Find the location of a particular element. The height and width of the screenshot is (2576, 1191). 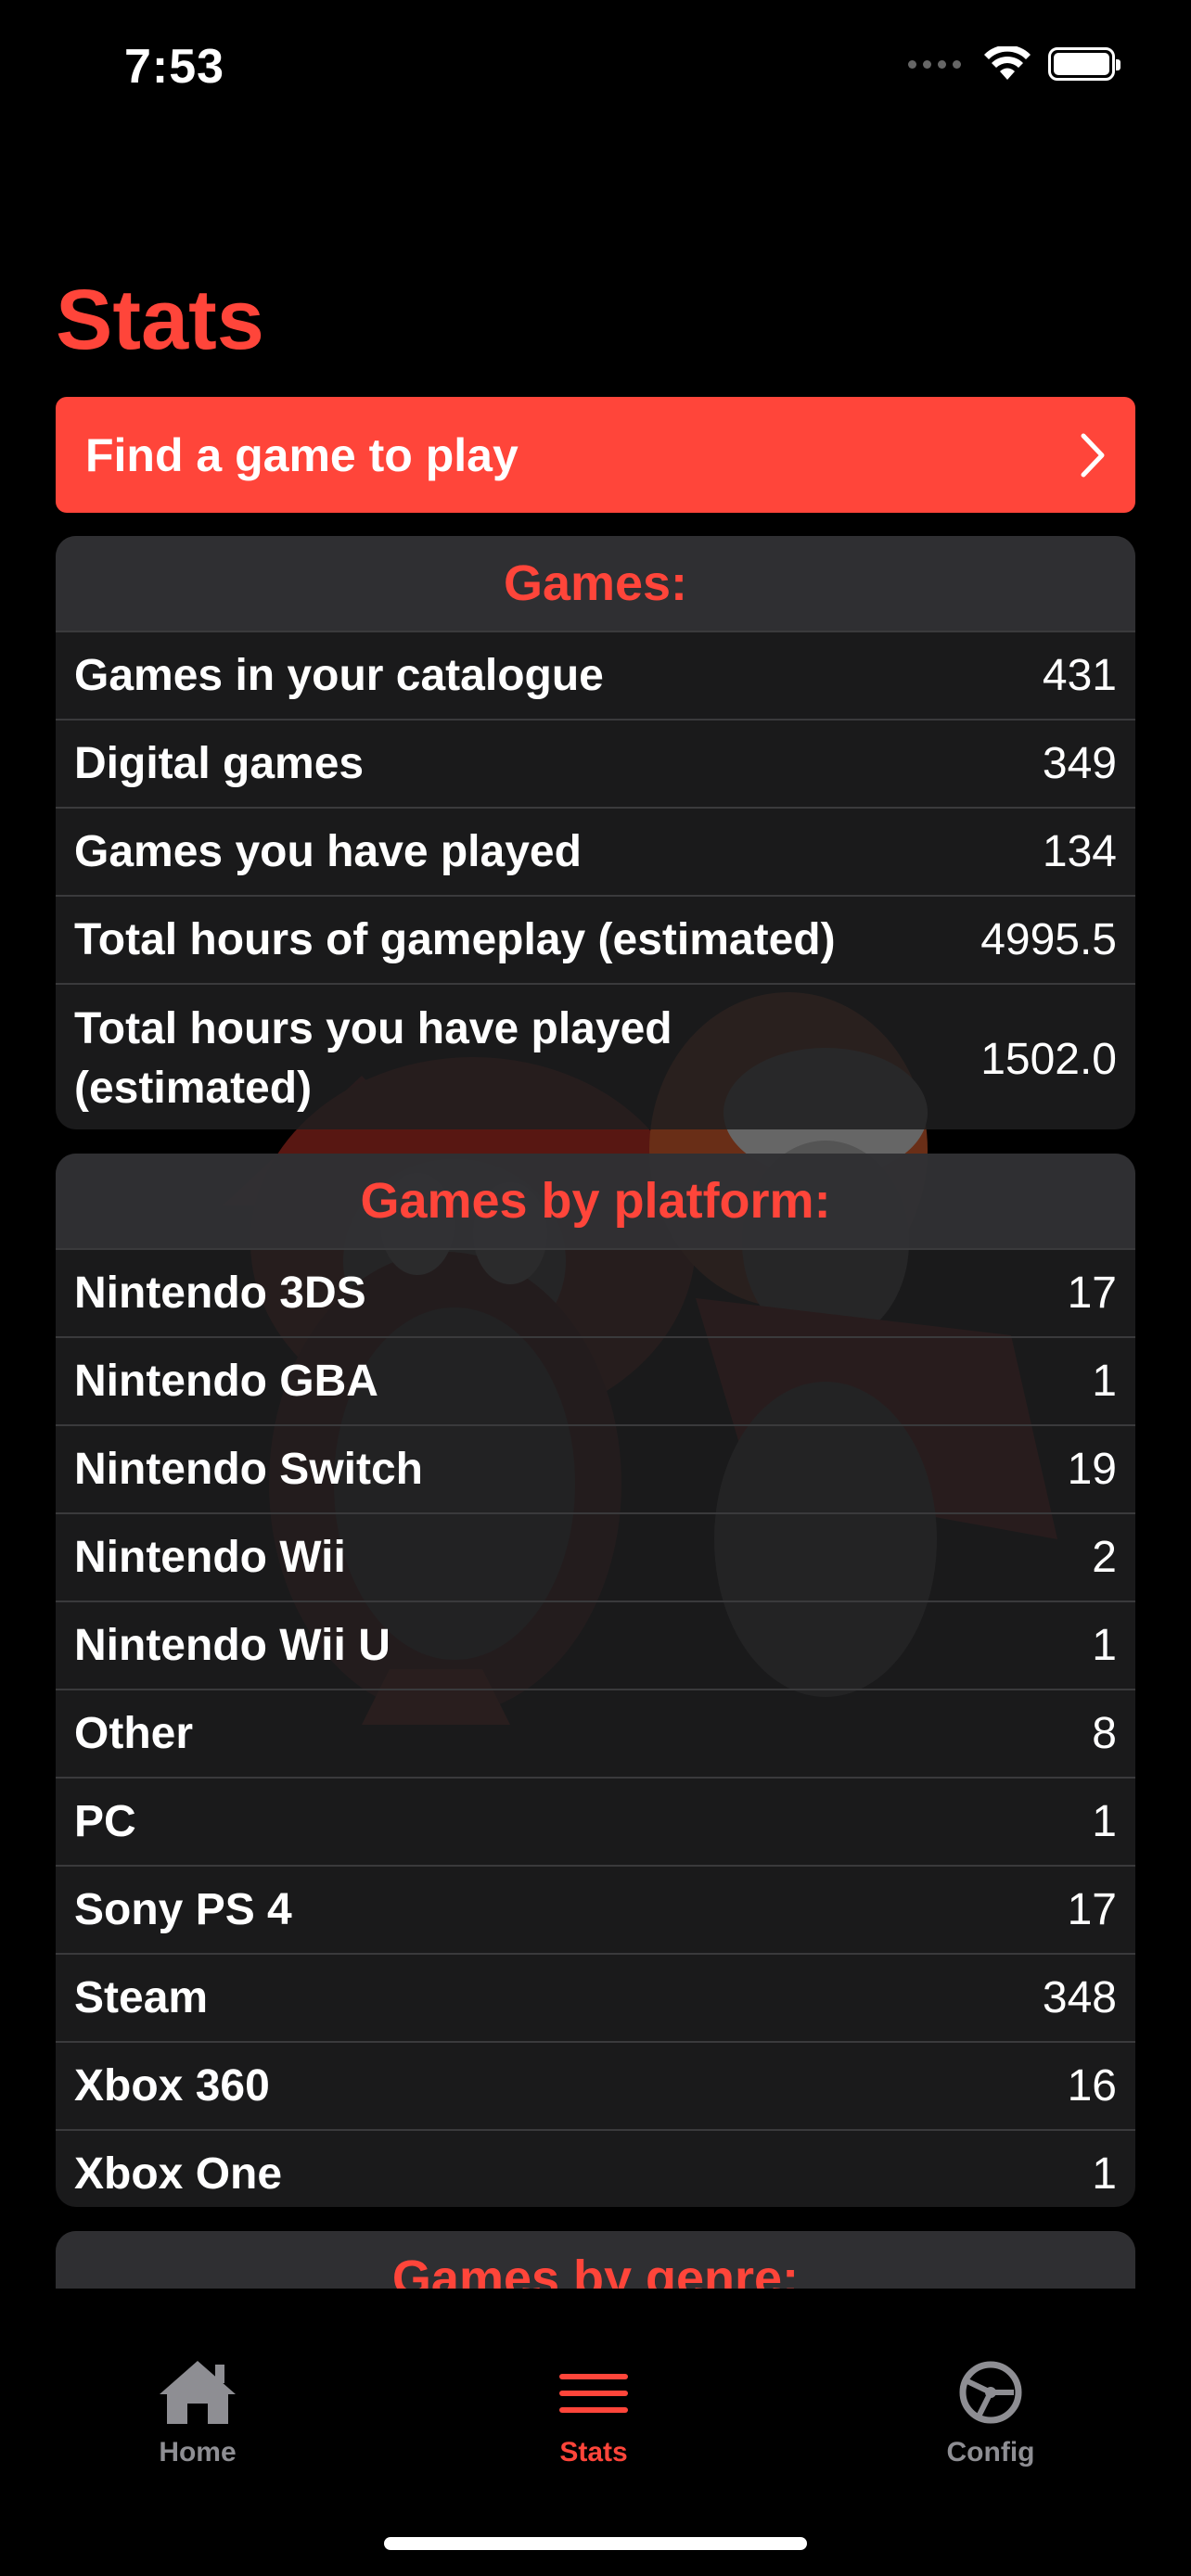

row-value: 134 is located at coordinates (1079, 851).